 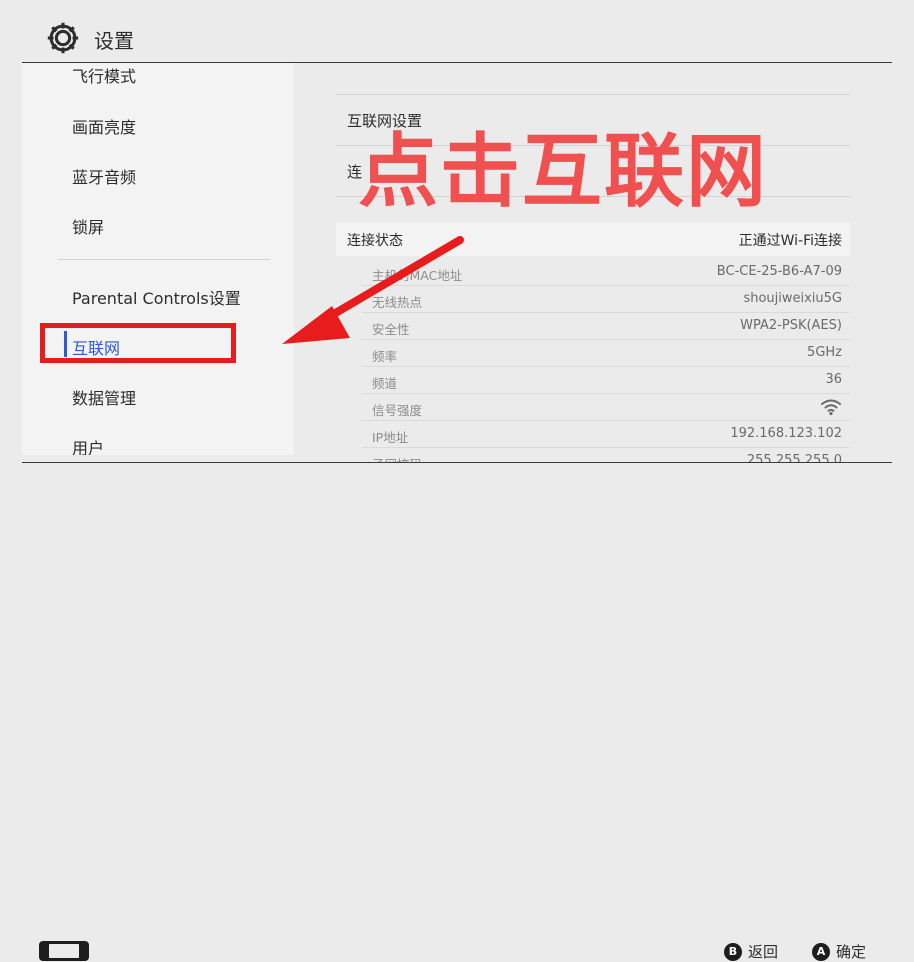 What do you see at coordinates (792, 298) in the screenshot?
I see `detail-value: shoujiweixiu5G` at bounding box center [792, 298].